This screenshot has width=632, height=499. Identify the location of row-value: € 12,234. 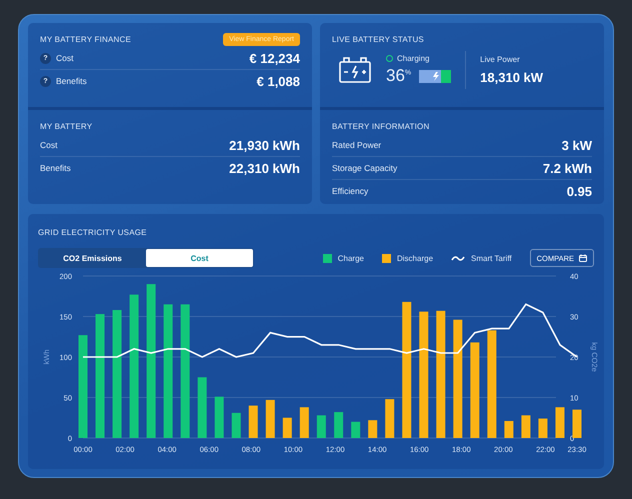
(274, 58).